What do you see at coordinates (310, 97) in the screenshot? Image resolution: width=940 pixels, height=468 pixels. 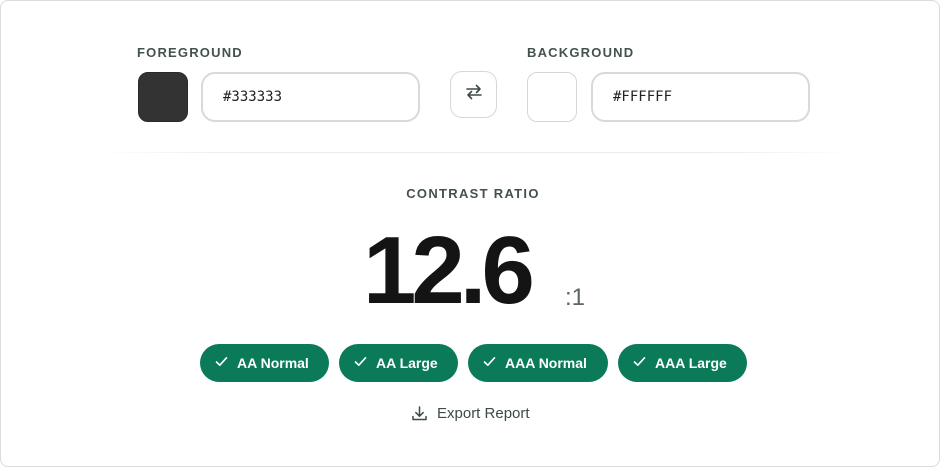 I see `foreground-hex-input` at bounding box center [310, 97].